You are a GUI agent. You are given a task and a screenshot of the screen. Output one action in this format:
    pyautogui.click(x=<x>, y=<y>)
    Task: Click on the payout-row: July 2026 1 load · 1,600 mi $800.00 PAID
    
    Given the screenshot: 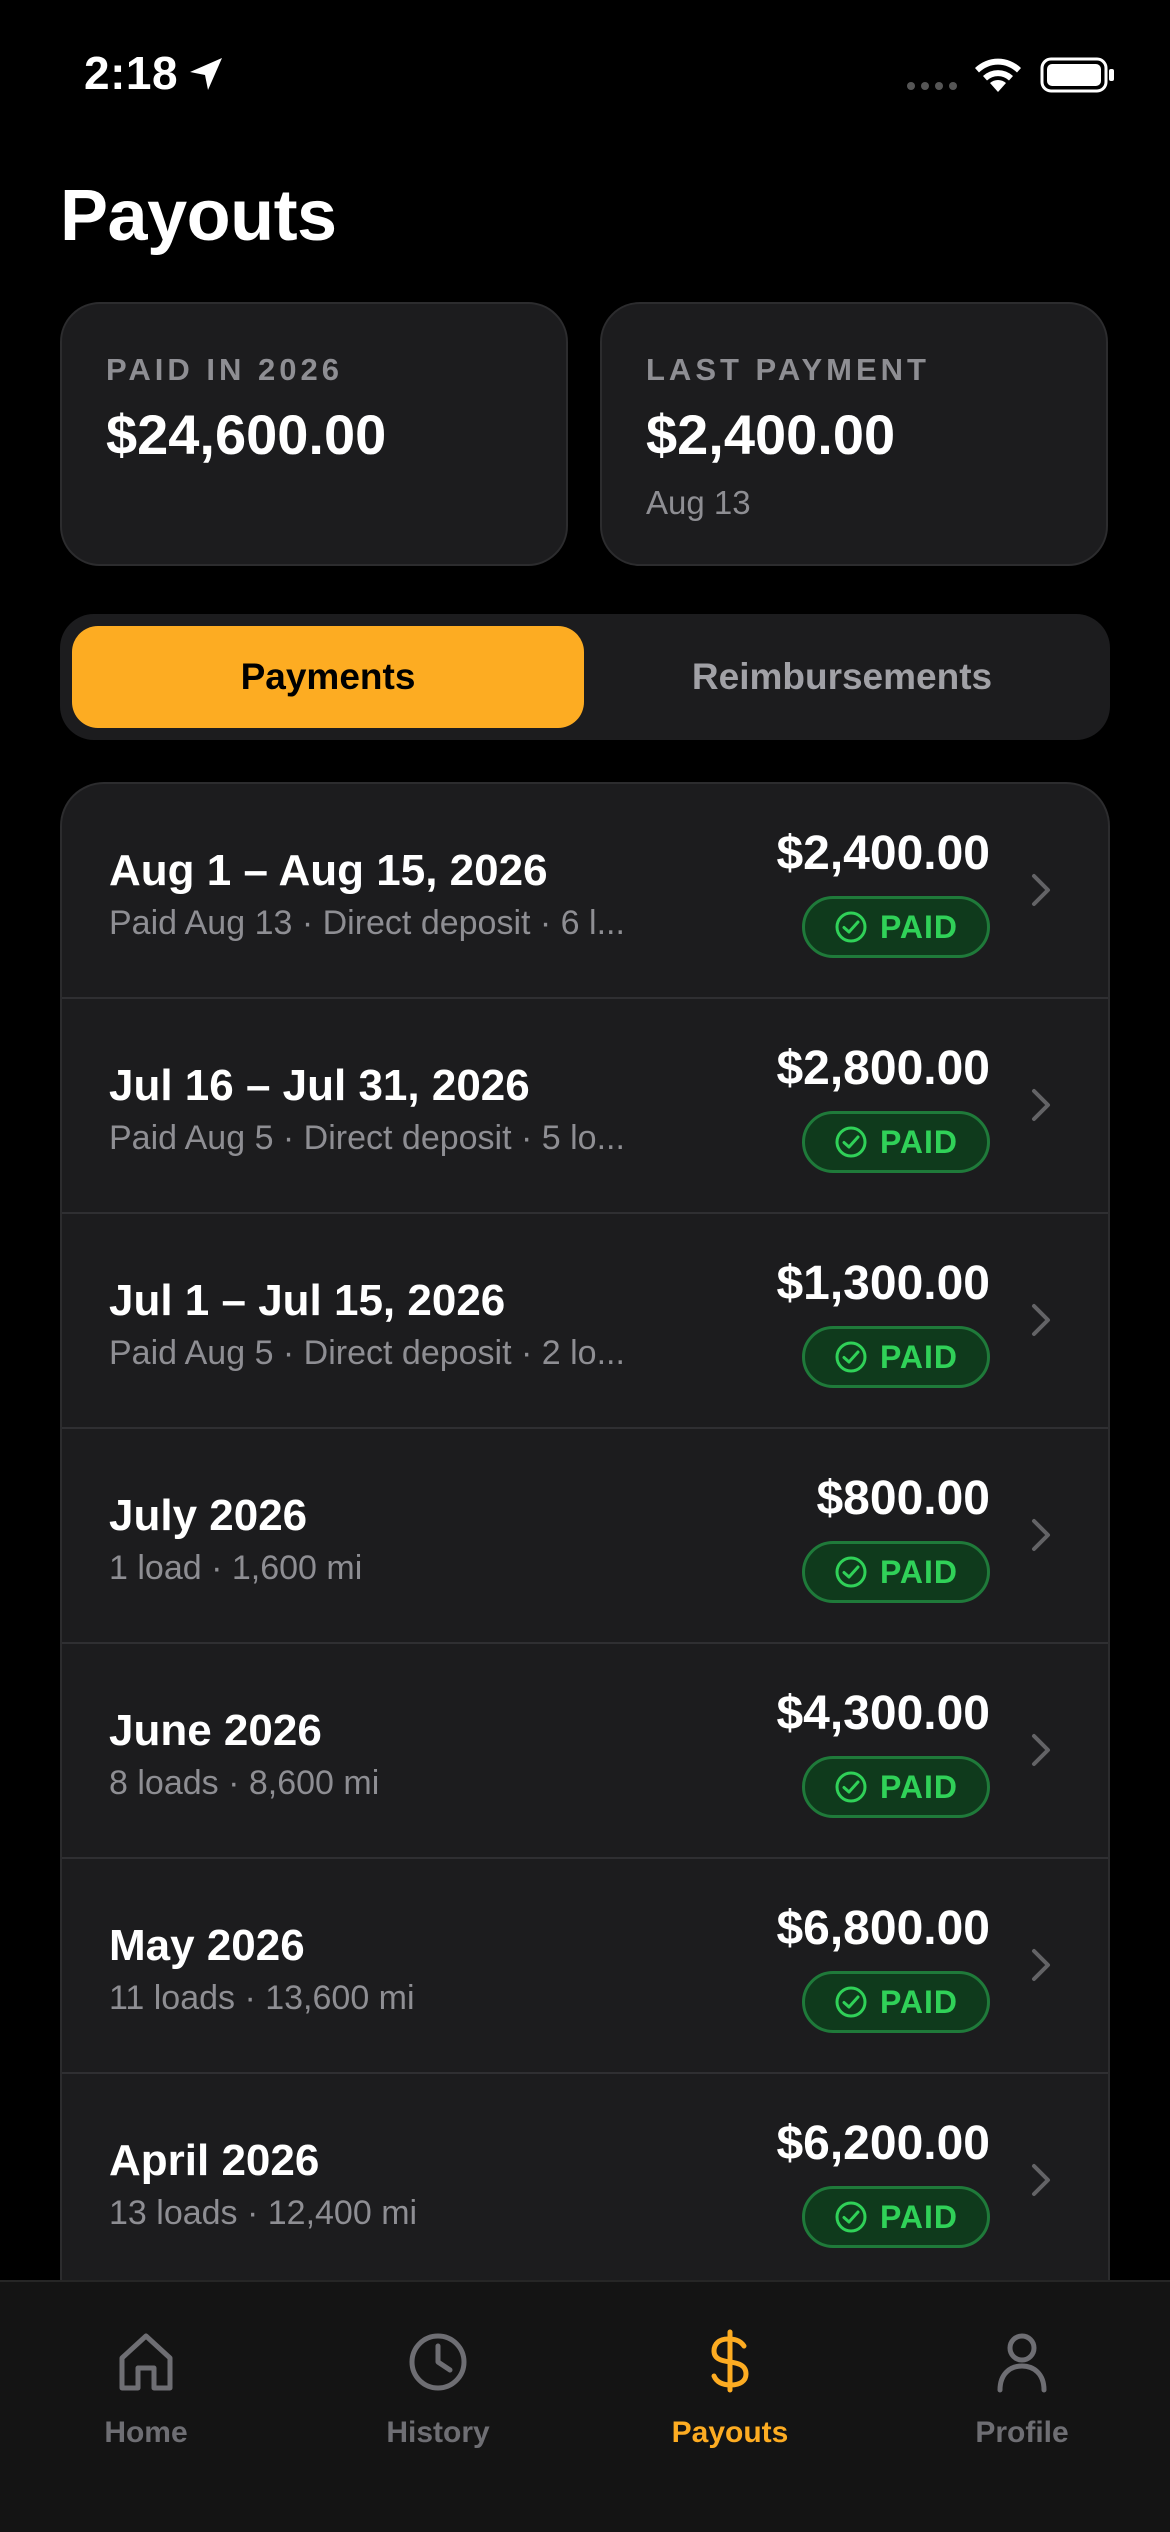 What is the action you would take?
    pyautogui.click(x=585, y=1536)
    